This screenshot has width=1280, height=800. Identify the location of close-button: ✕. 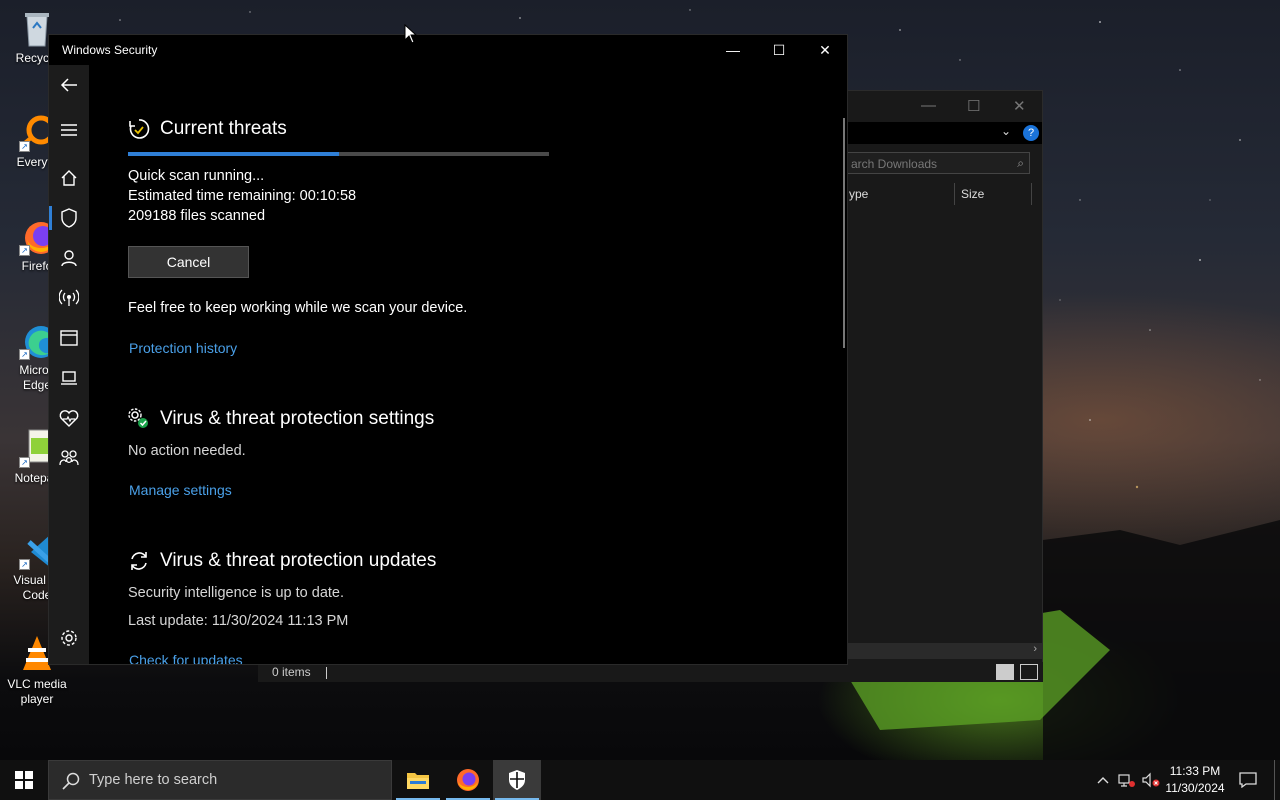
(825, 50).